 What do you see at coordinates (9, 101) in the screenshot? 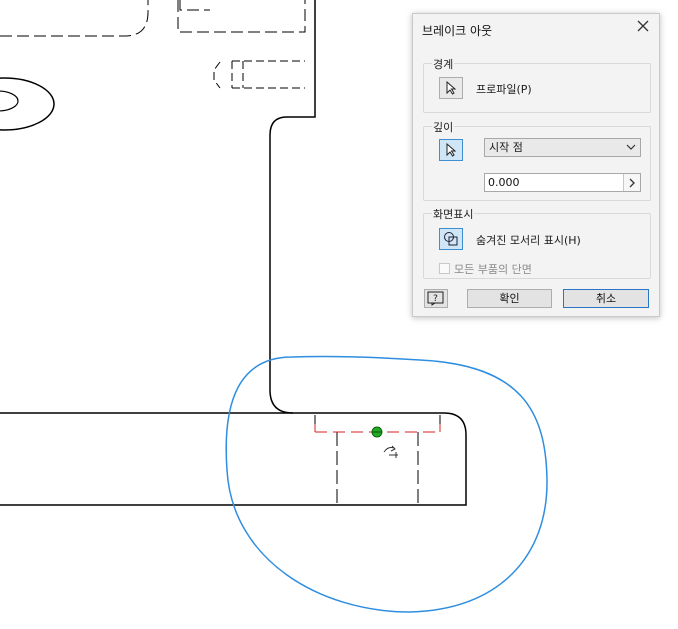
I see `circle-feature-inner` at bounding box center [9, 101].